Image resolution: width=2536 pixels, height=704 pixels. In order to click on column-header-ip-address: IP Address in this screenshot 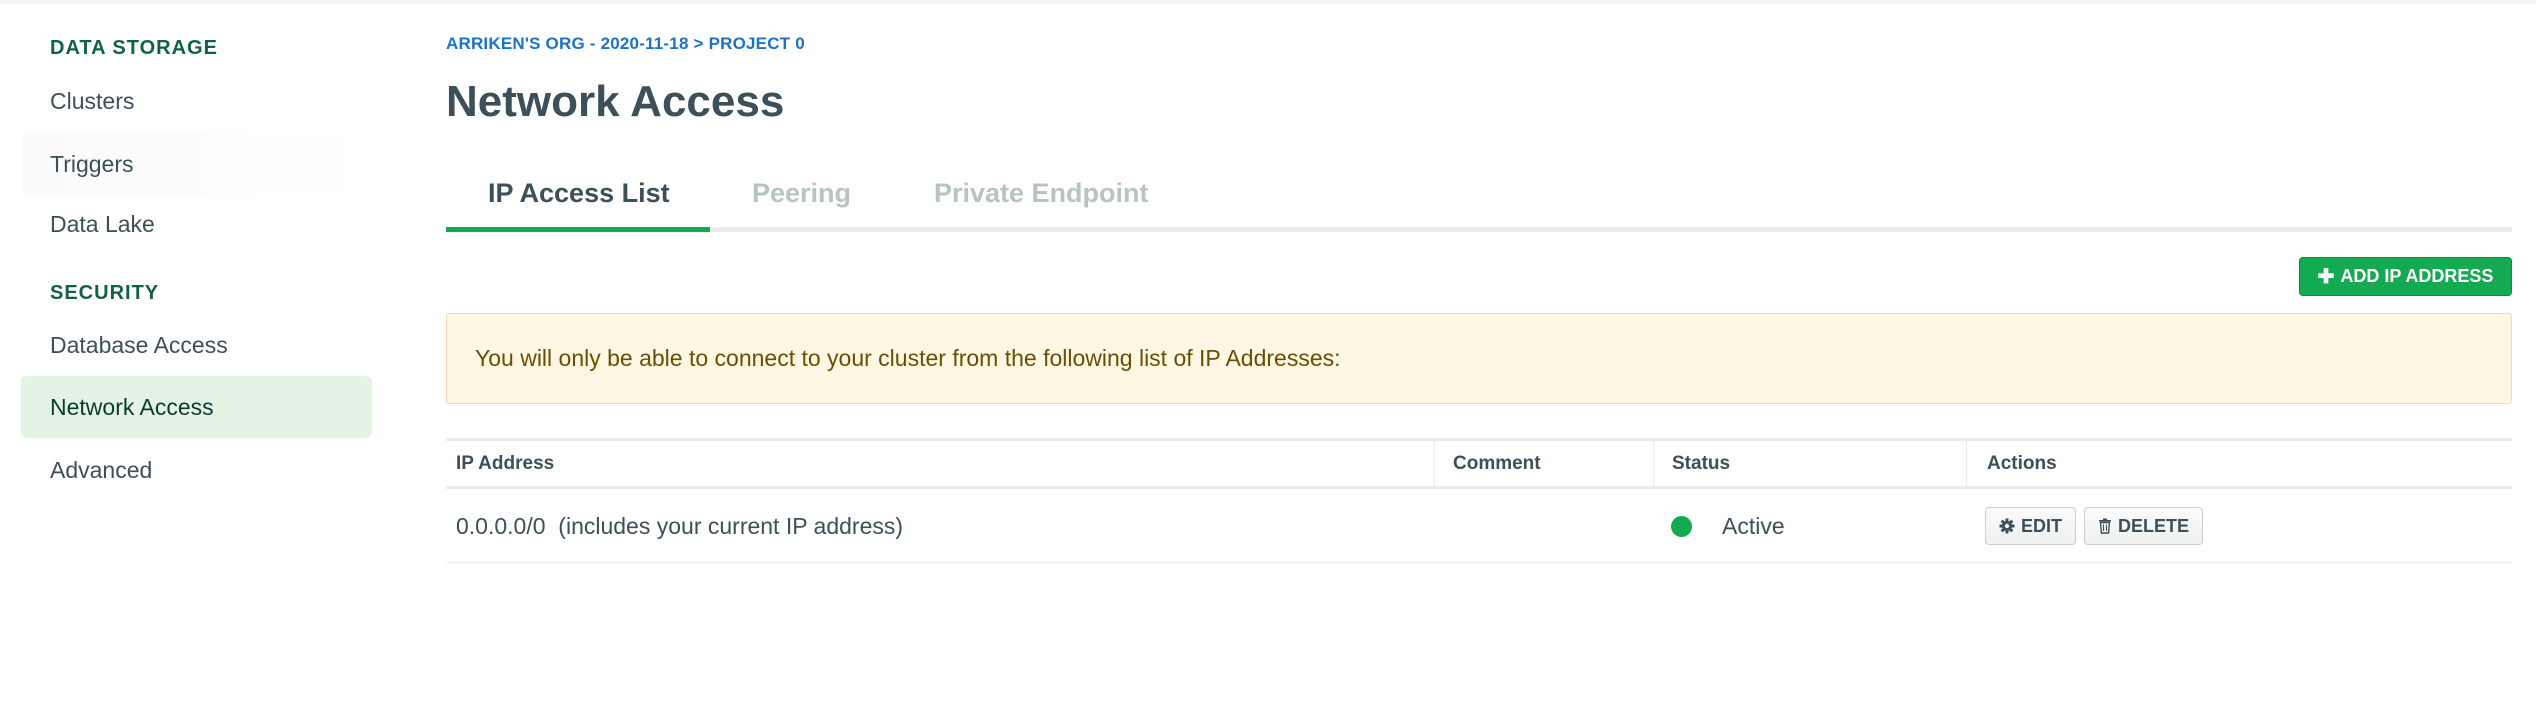, I will do `click(505, 463)`.